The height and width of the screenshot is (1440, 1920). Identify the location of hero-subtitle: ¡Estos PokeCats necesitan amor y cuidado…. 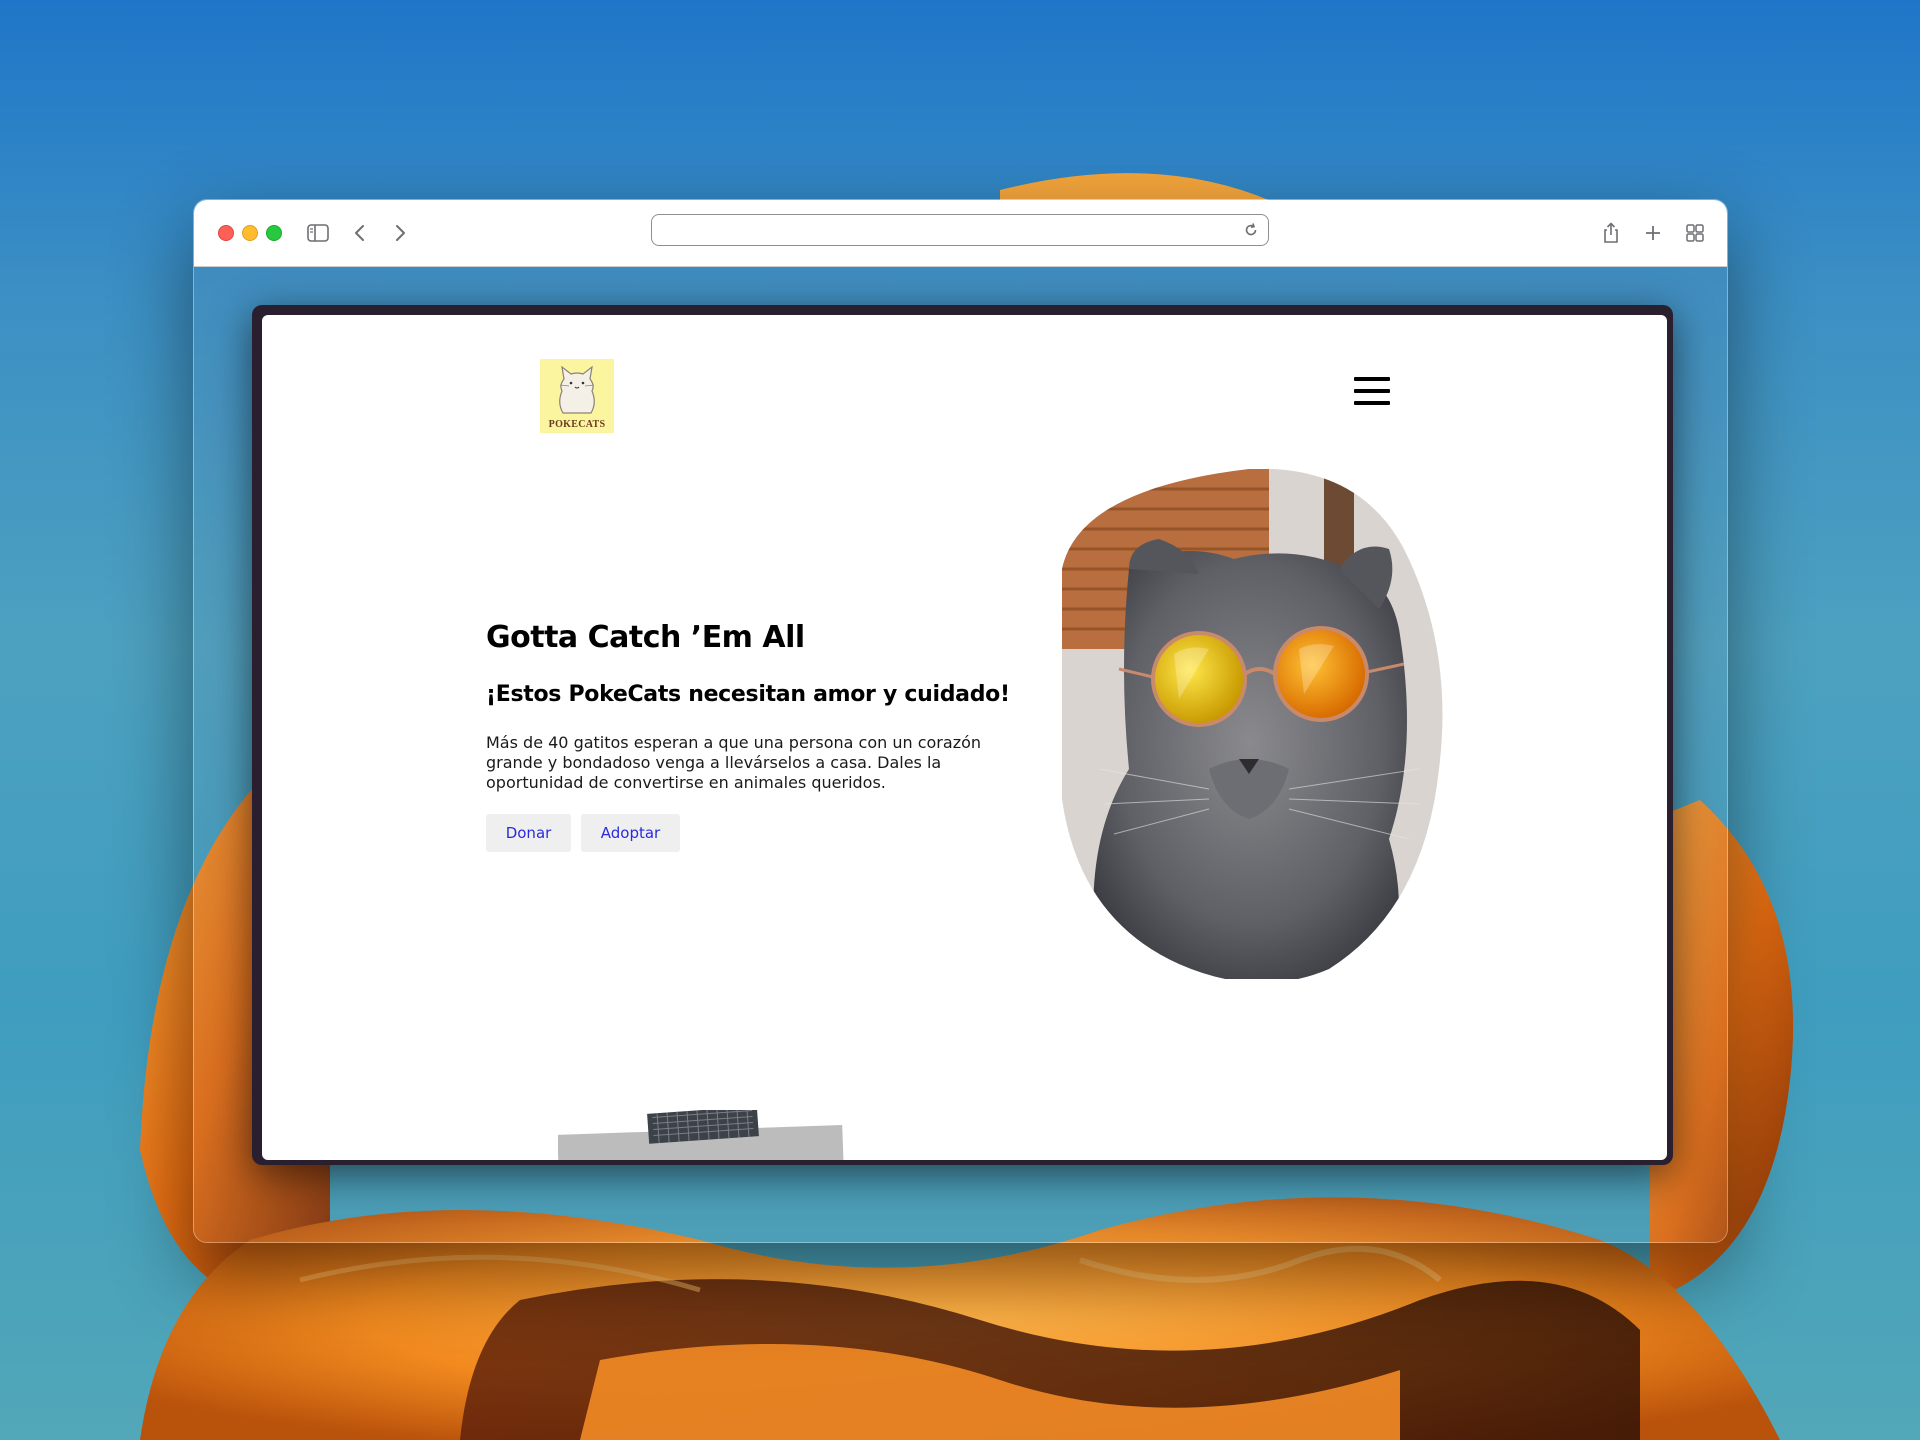
(748, 694).